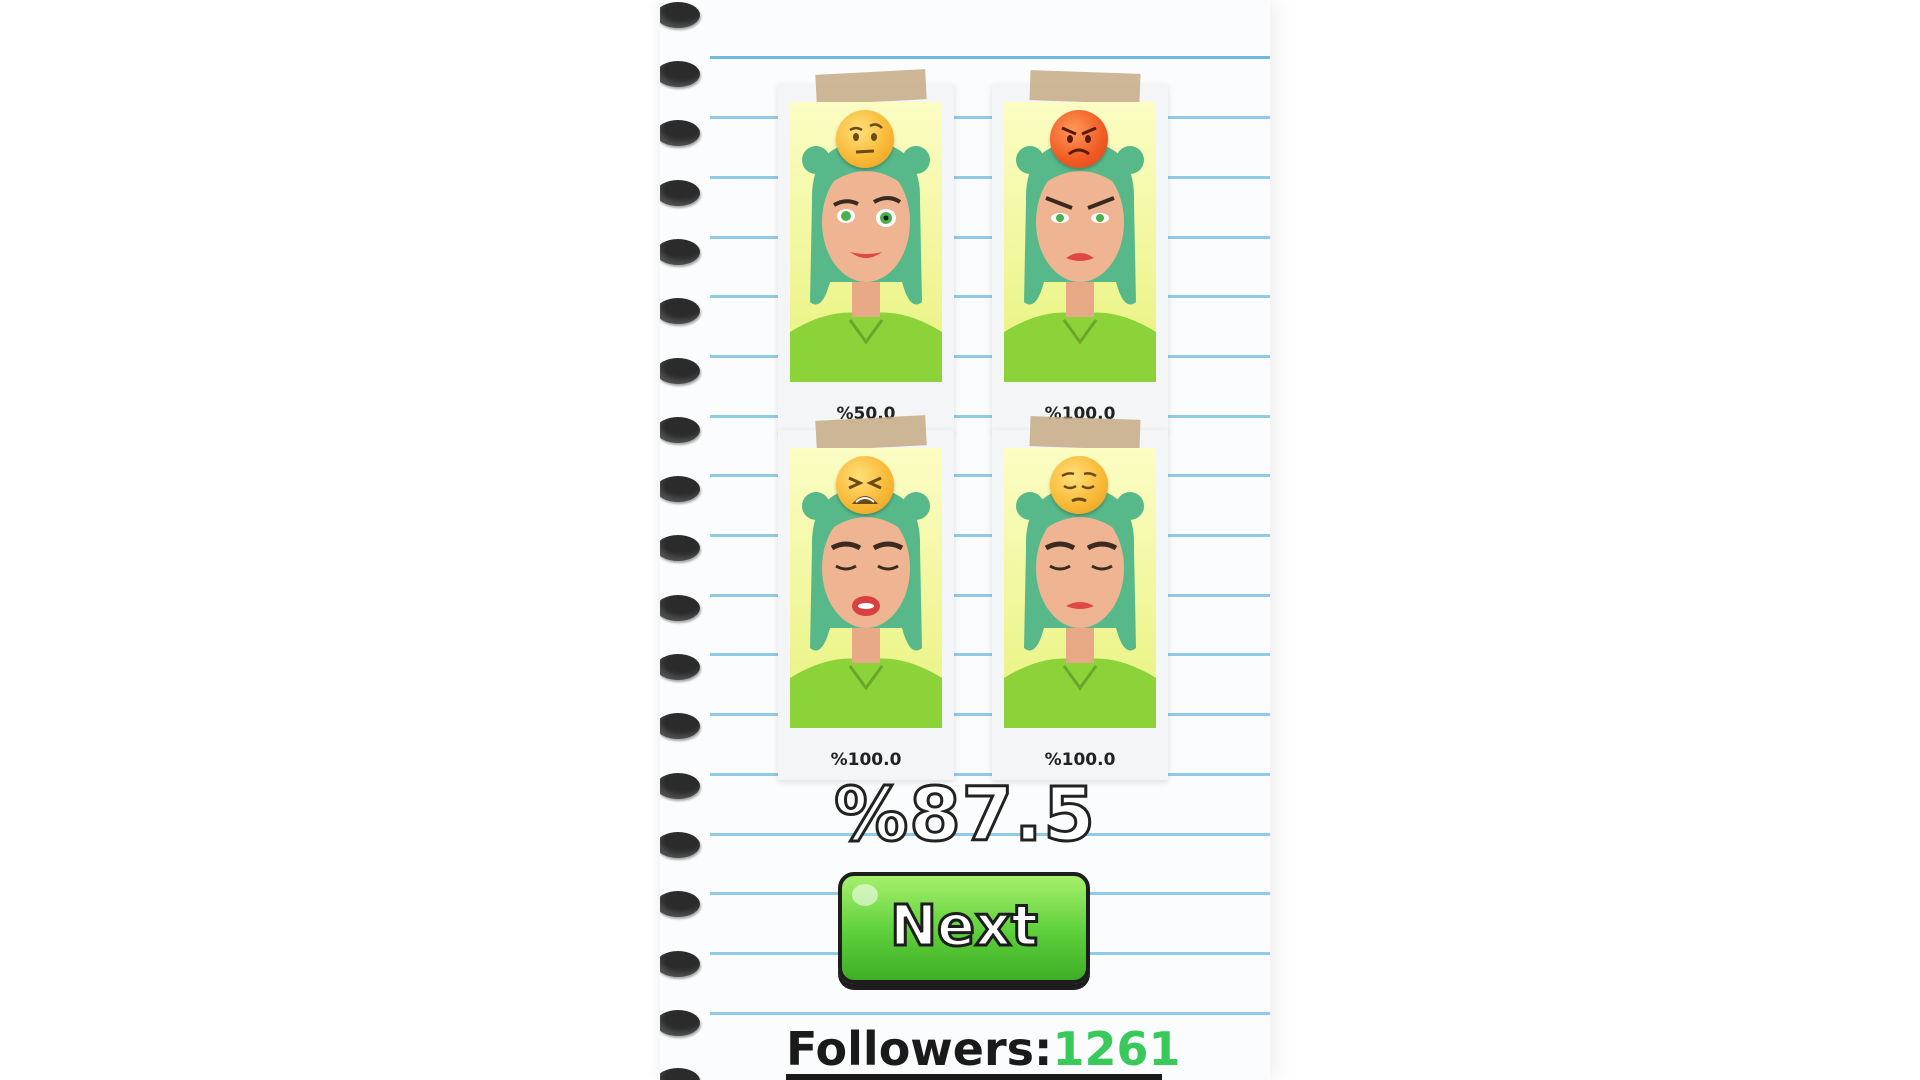  I want to click on angry-face-emoji, so click(1079, 139).